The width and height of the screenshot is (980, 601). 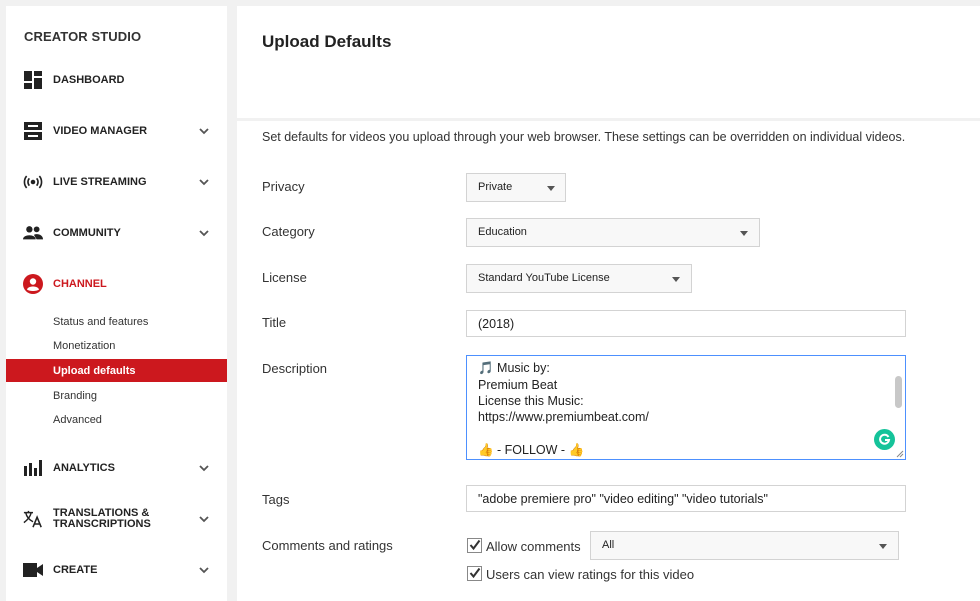 I want to click on sidebar-item-label: COMMUNITY, so click(x=87, y=232).